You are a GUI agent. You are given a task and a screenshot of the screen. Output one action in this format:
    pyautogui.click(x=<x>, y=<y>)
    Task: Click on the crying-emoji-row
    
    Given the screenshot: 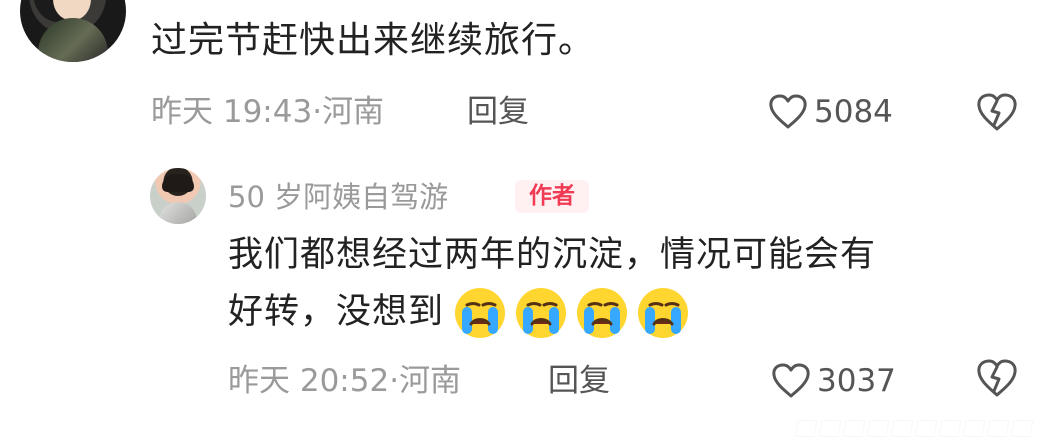 What is the action you would take?
    pyautogui.click(x=571, y=313)
    